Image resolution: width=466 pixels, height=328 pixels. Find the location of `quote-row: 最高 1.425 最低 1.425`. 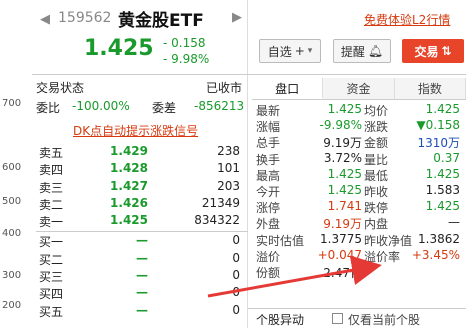

quote-row: 最高 1.425 最低 1.425 is located at coordinates (360, 175).